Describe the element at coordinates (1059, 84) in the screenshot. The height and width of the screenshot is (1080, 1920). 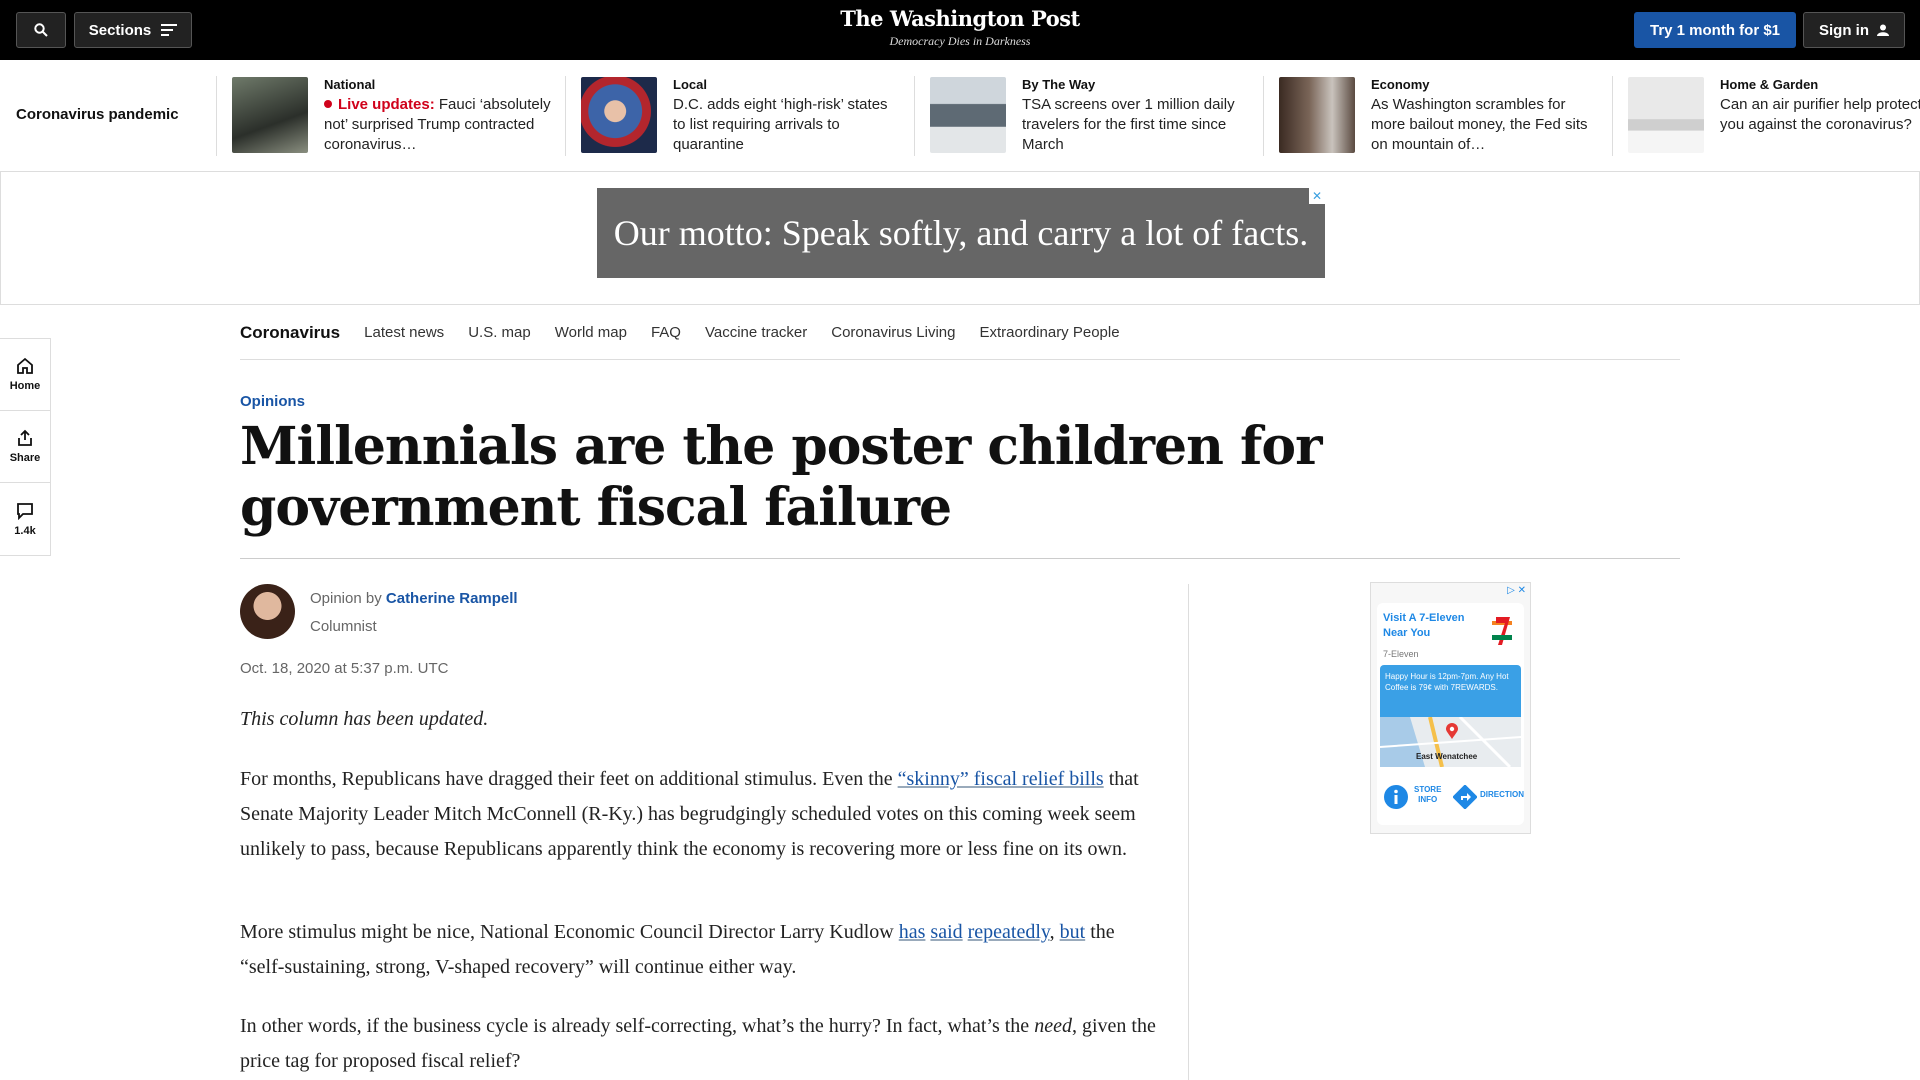
I see `strip-kicker: By The Way` at that location.